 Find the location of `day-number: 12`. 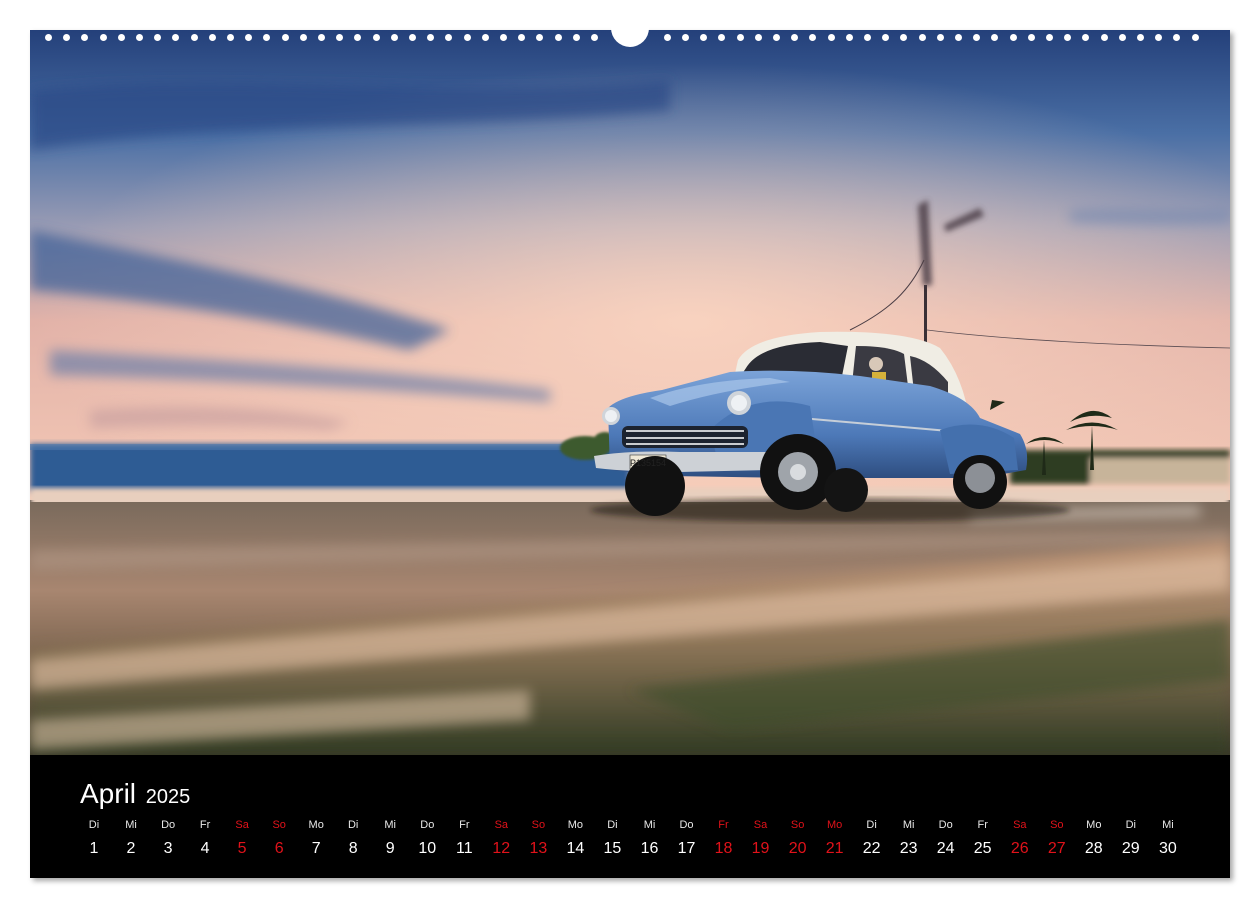

day-number: 12 is located at coordinates (501, 848).